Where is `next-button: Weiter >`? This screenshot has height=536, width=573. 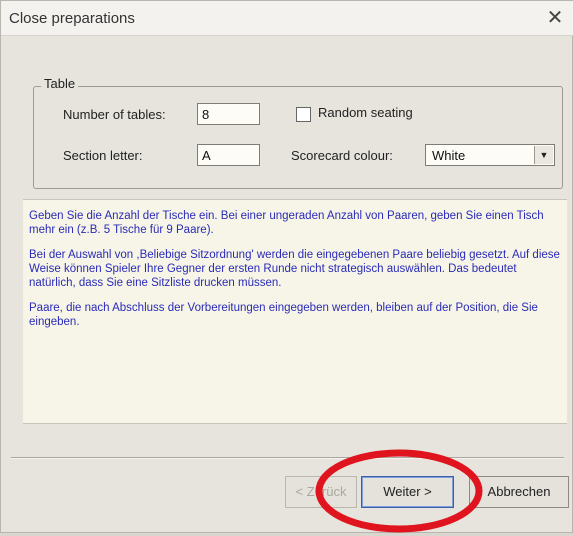
next-button: Weiter > is located at coordinates (407, 492).